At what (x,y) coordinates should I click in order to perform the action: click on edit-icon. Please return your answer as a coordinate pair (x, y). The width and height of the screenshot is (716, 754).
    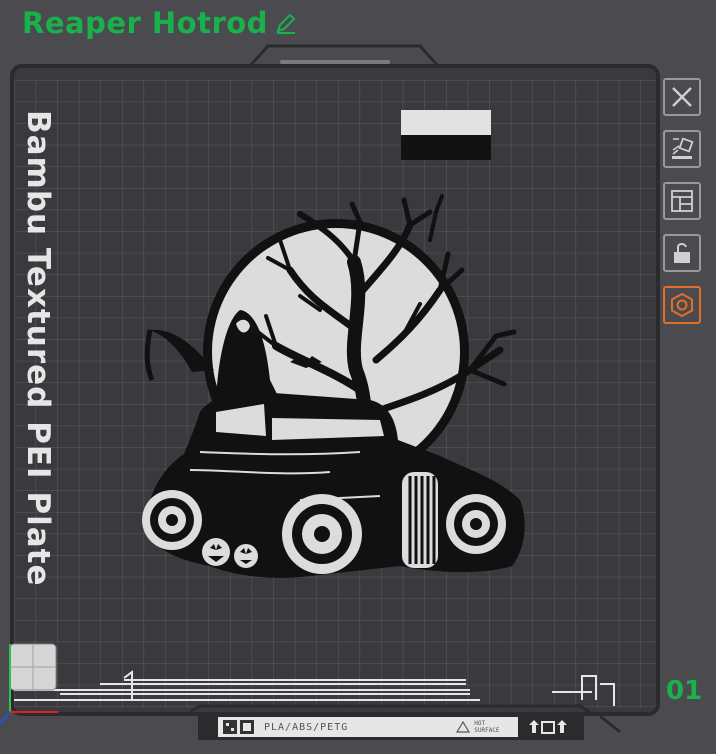
    Looking at the image, I should click on (286, 23).